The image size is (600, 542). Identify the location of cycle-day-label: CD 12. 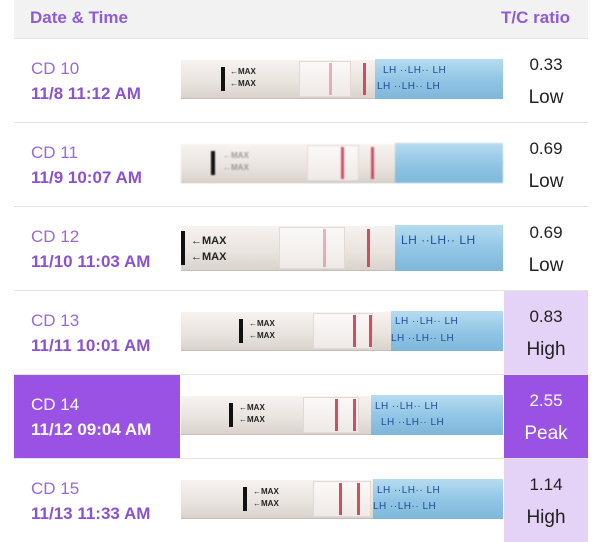
(55, 236).